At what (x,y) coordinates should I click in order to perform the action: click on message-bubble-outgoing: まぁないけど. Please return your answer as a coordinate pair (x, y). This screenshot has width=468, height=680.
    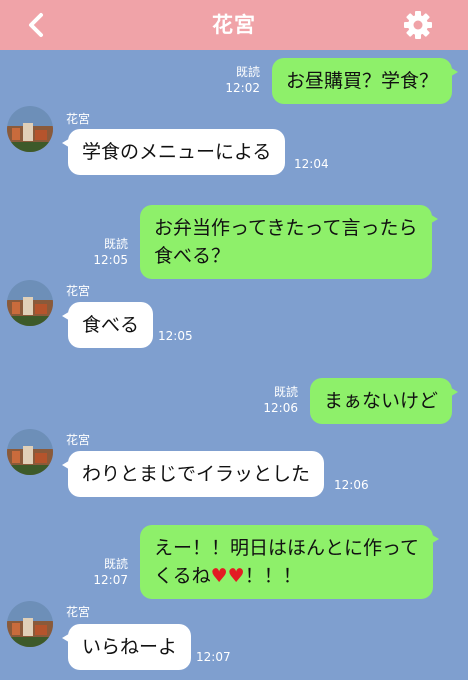
    Looking at the image, I should click on (384, 401).